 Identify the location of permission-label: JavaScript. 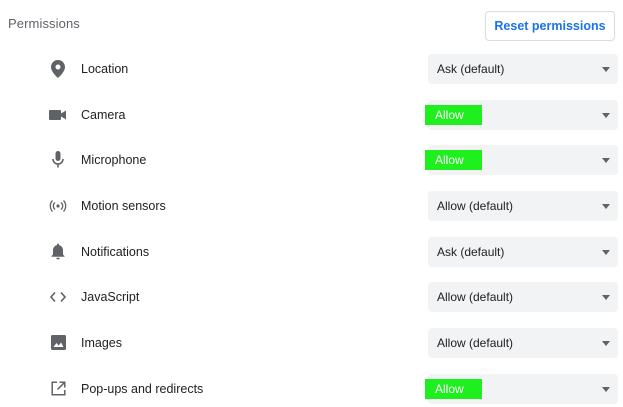
(110, 297).